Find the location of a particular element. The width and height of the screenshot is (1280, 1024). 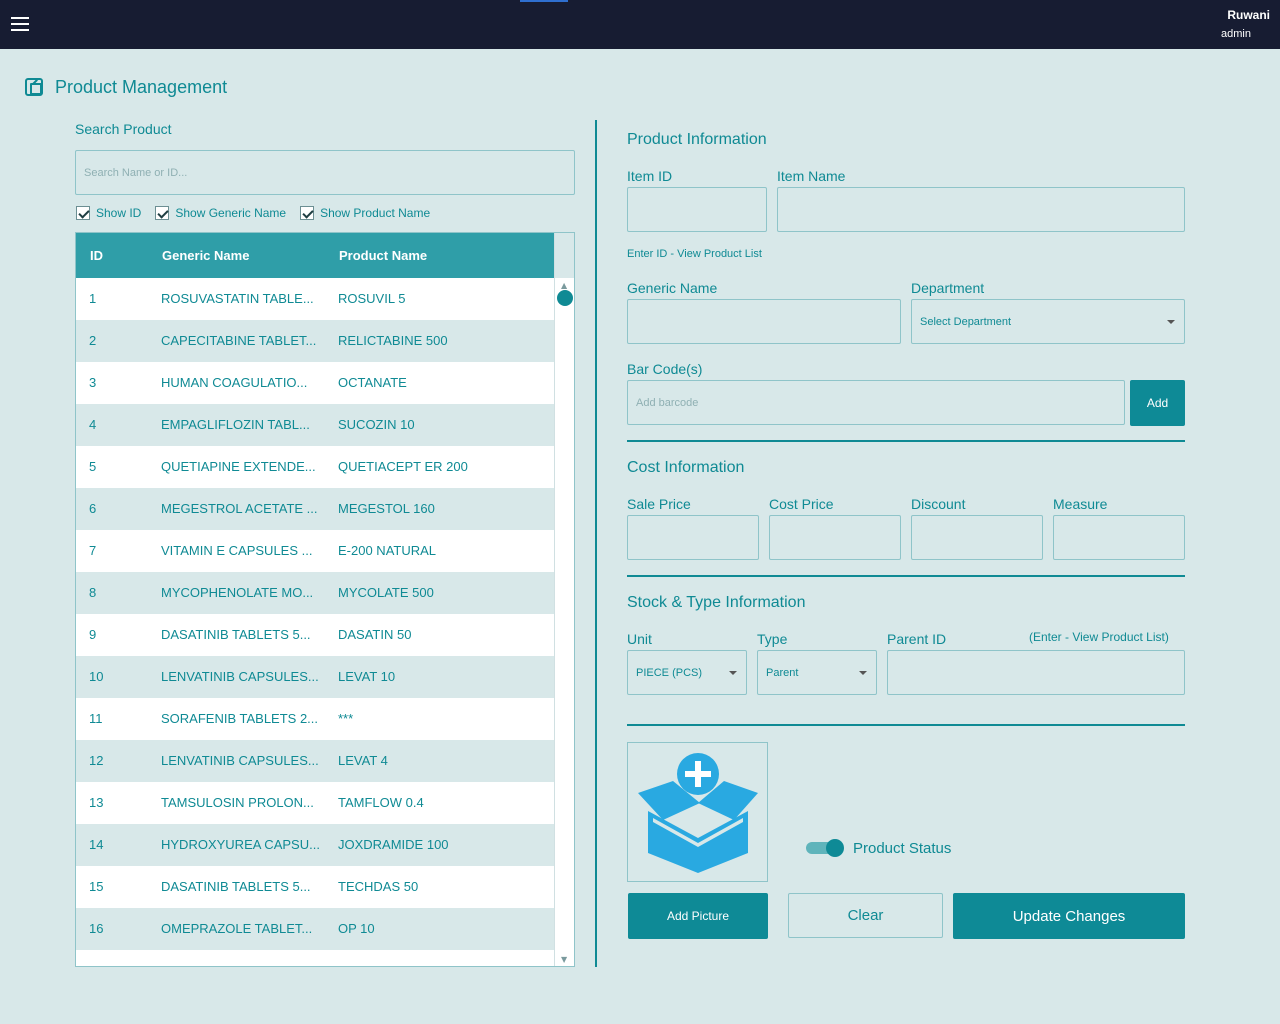

product-status-toggle is located at coordinates (825, 848).